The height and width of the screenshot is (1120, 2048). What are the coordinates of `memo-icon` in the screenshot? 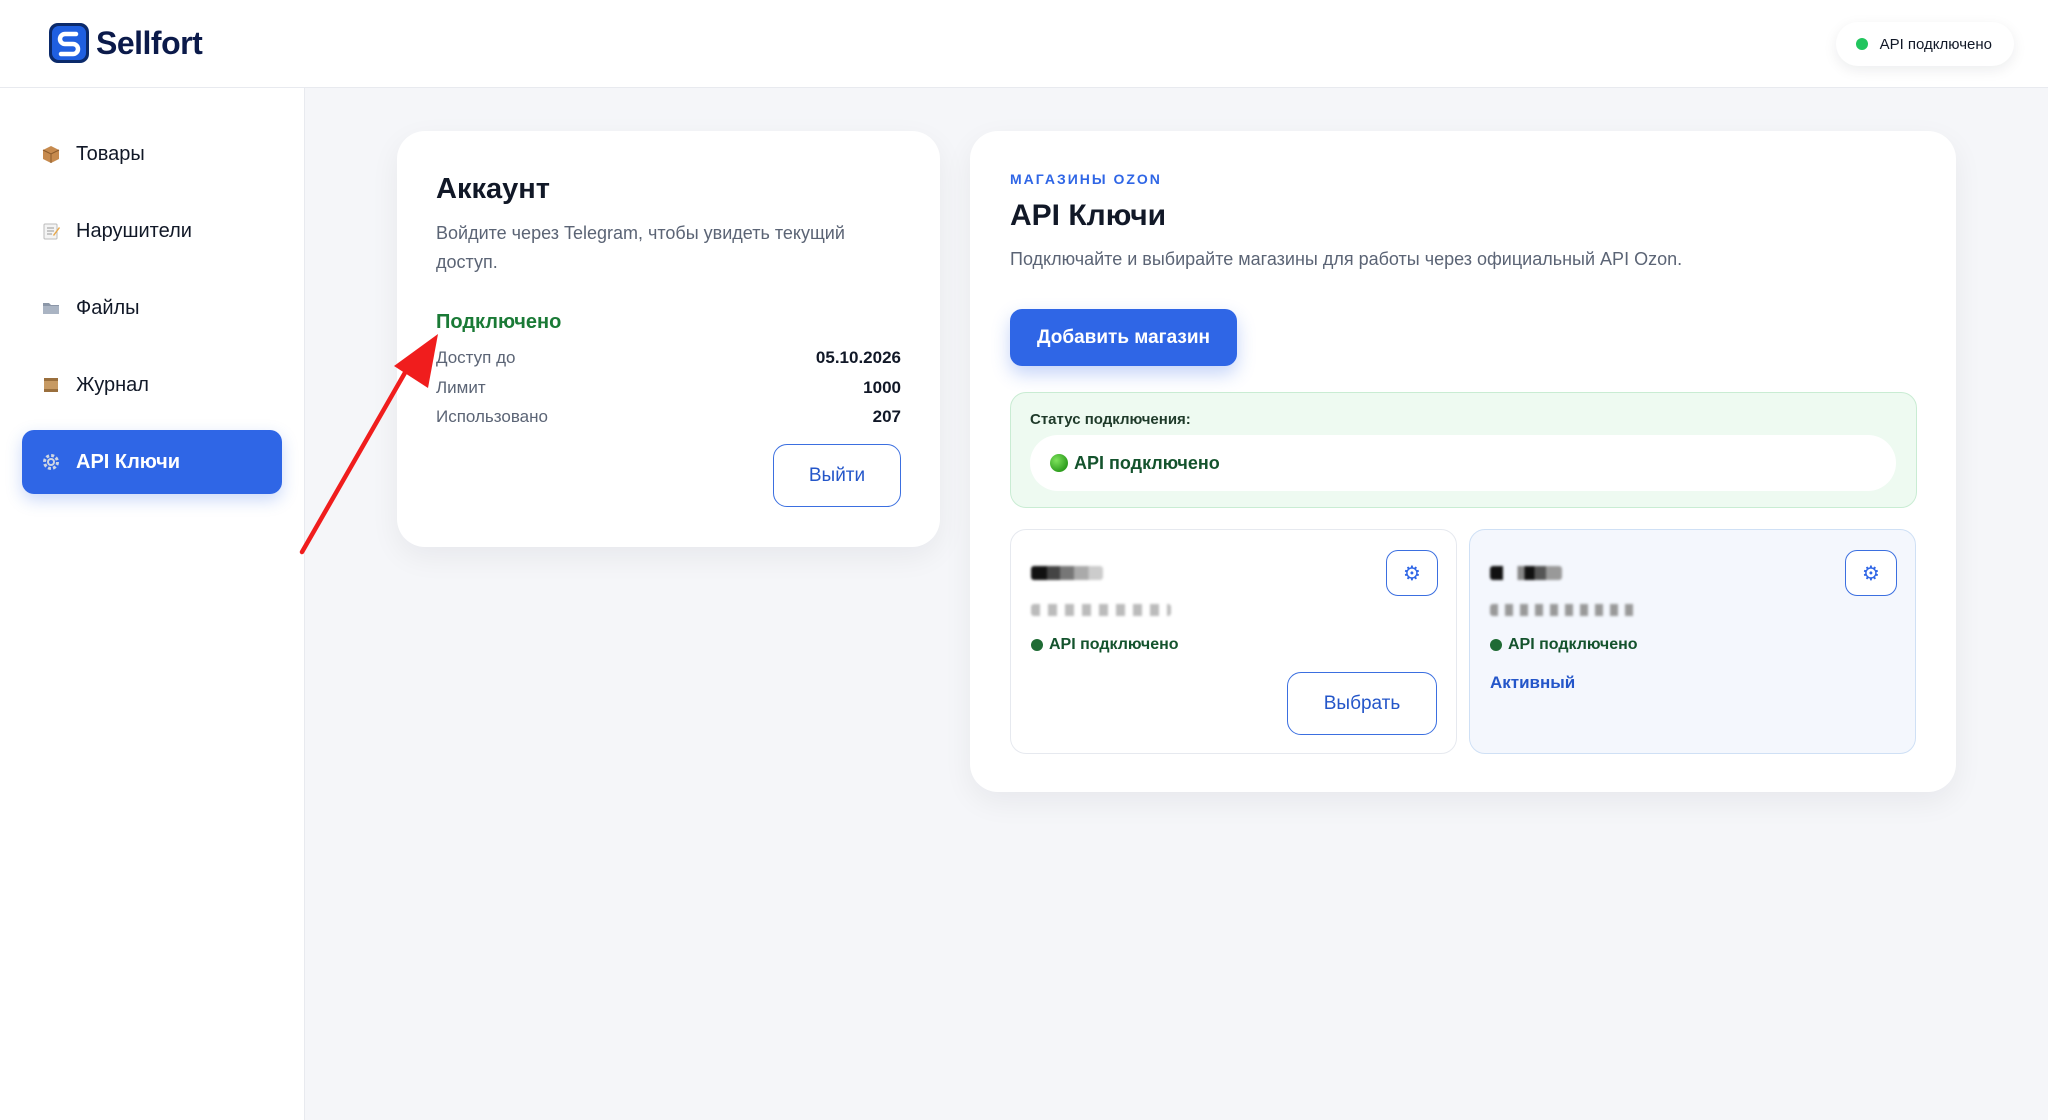 It's located at (51, 231).